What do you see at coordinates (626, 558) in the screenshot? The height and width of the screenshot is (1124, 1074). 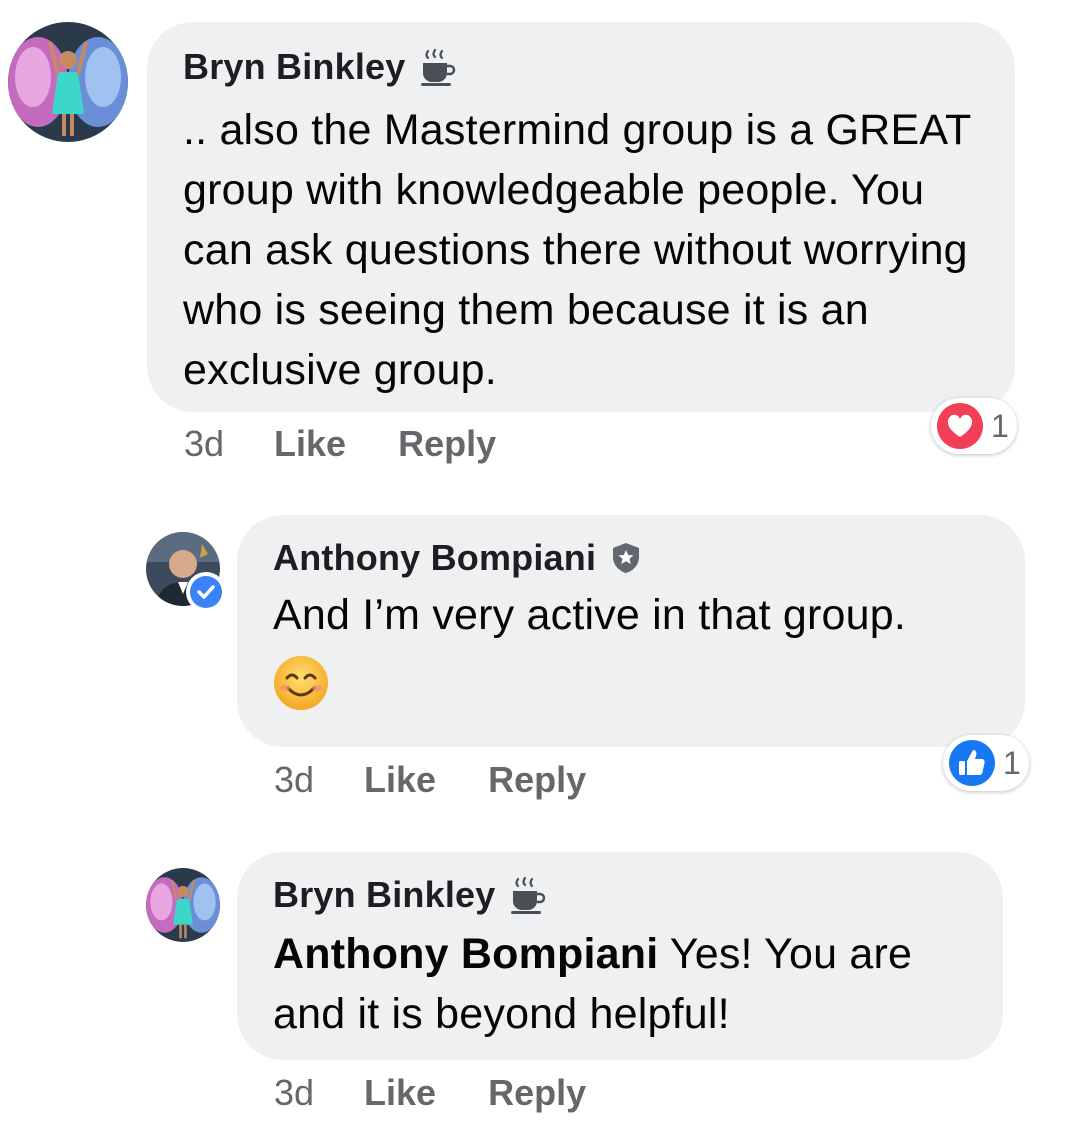 I see `admin-shield-icon` at bounding box center [626, 558].